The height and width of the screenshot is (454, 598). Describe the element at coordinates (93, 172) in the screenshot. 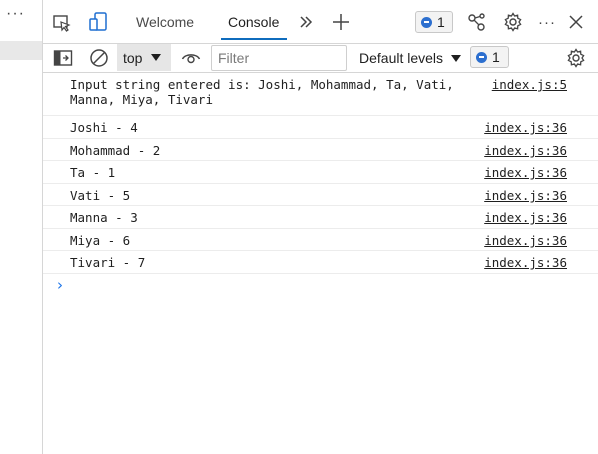

I see `console-message-text: Ta - 1` at that location.